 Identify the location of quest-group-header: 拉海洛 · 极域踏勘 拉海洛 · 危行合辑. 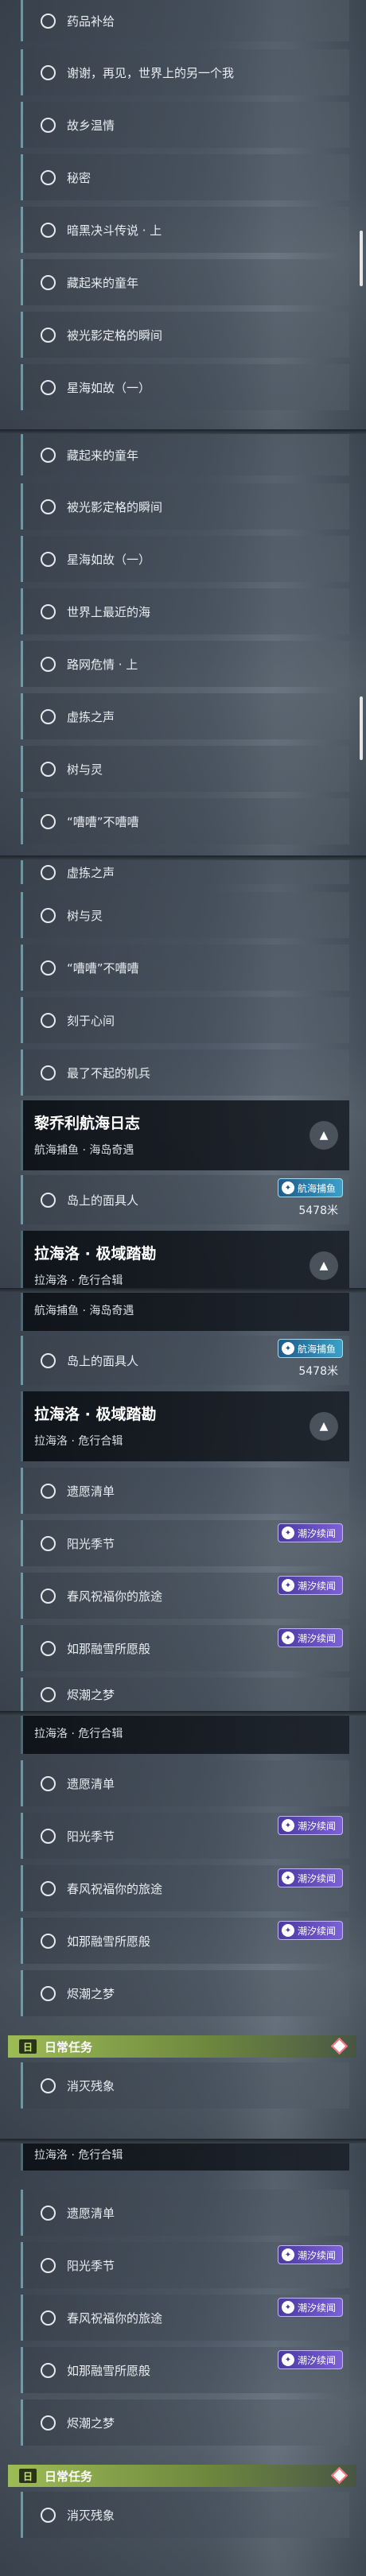
(185, 1735).